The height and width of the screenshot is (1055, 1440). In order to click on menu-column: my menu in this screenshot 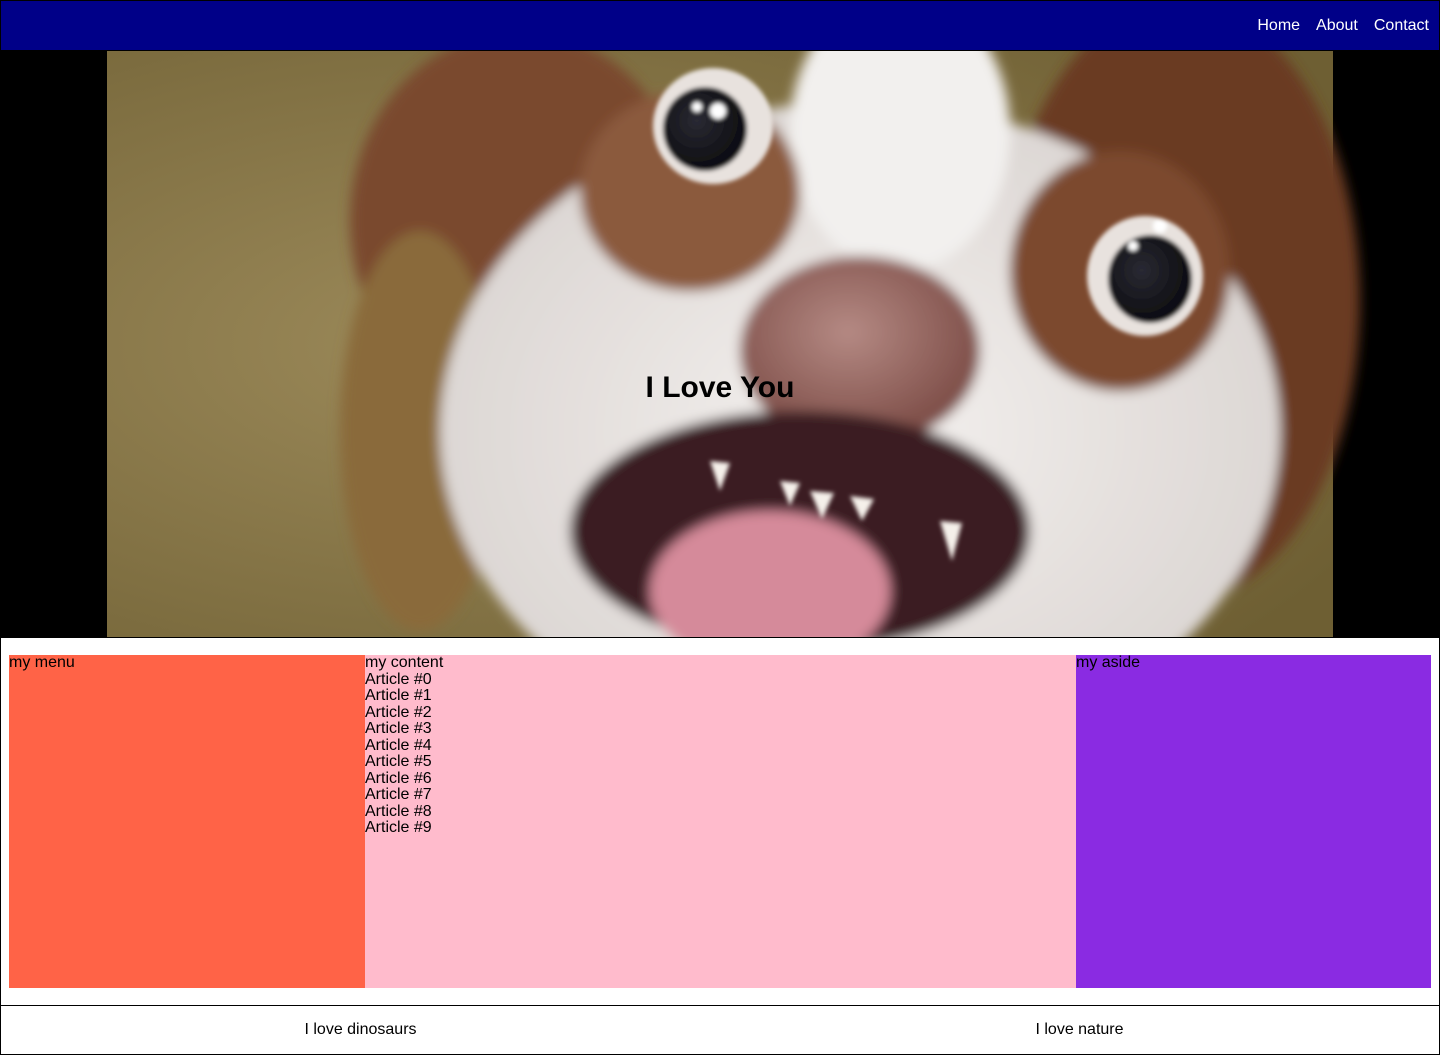, I will do `click(187, 821)`.